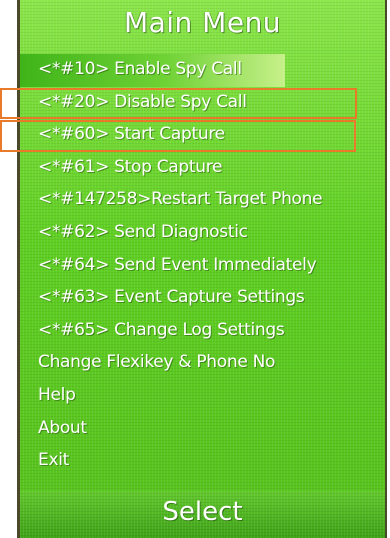 The height and width of the screenshot is (538, 390). What do you see at coordinates (202, 331) in the screenshot?
I see `menu-item-change-log-settings: <*#65> Change Log Settings` at bounding box center [202, 331].